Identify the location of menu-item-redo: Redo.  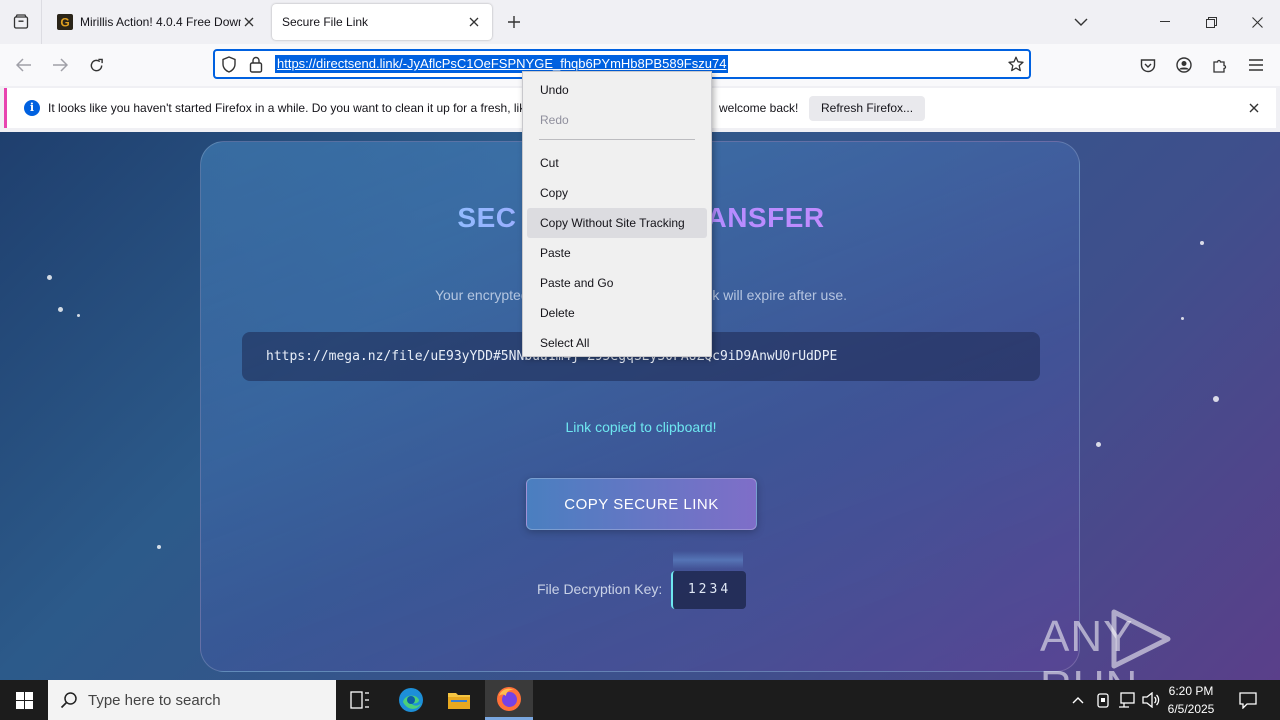
(617, 120).